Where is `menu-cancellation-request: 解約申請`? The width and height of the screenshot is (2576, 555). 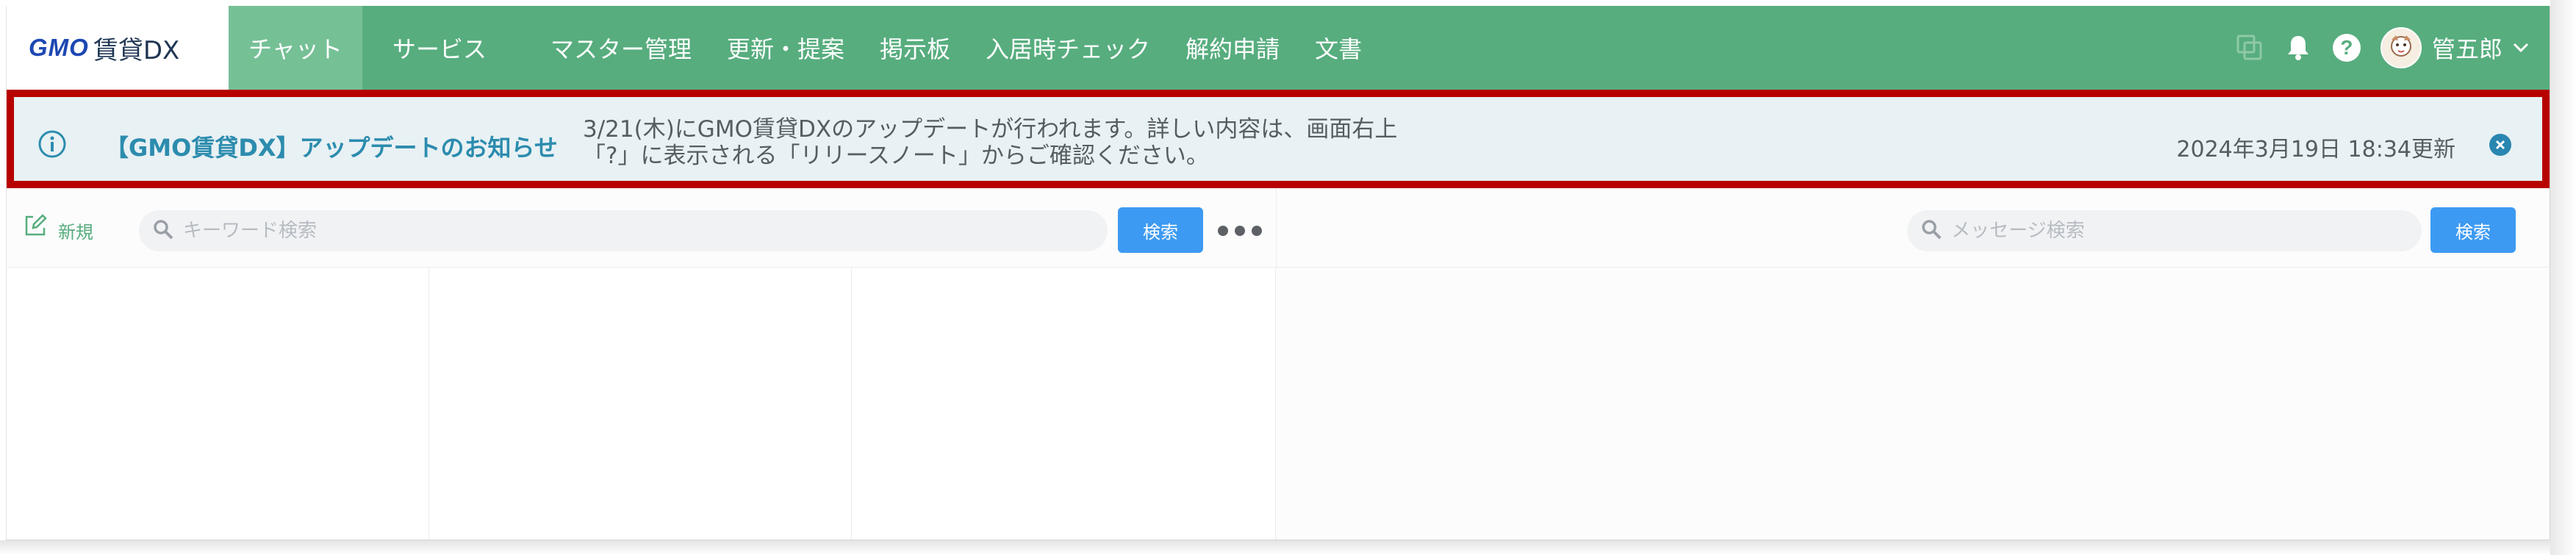 menu-cancellation-request: 解約申請 is located at coordinates (1232, 48).